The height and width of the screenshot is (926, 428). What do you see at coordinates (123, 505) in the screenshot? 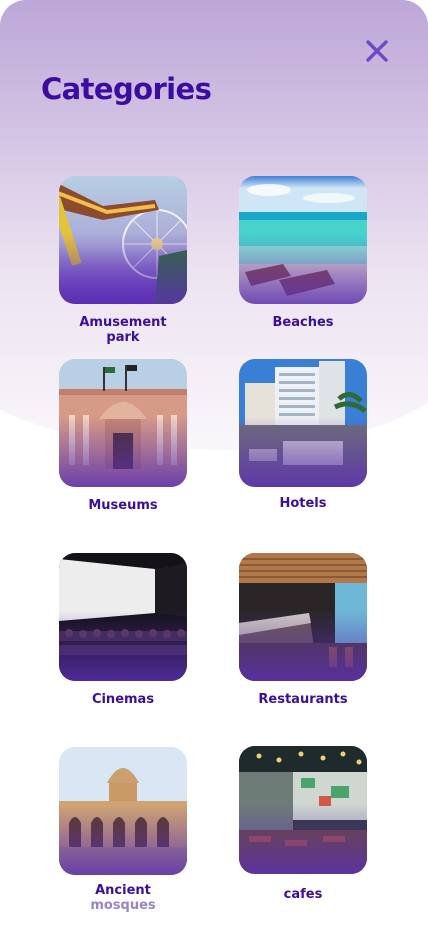
I see `category-label: Museums` at bounding box center [123, 505].